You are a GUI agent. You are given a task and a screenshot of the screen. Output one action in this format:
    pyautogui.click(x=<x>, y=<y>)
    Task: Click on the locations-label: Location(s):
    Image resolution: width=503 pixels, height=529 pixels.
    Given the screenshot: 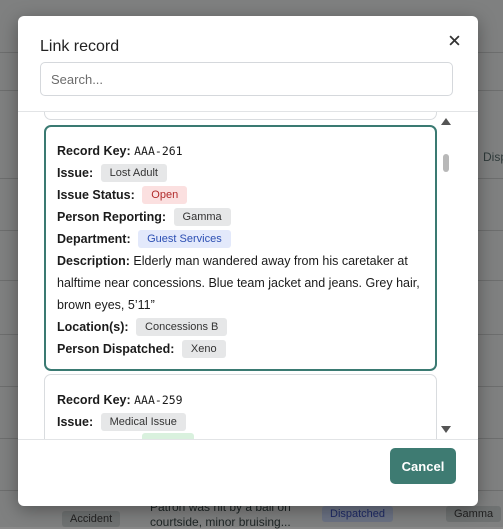 What is the action you would take?
    pyautogui.click(x=93, y=327)
    